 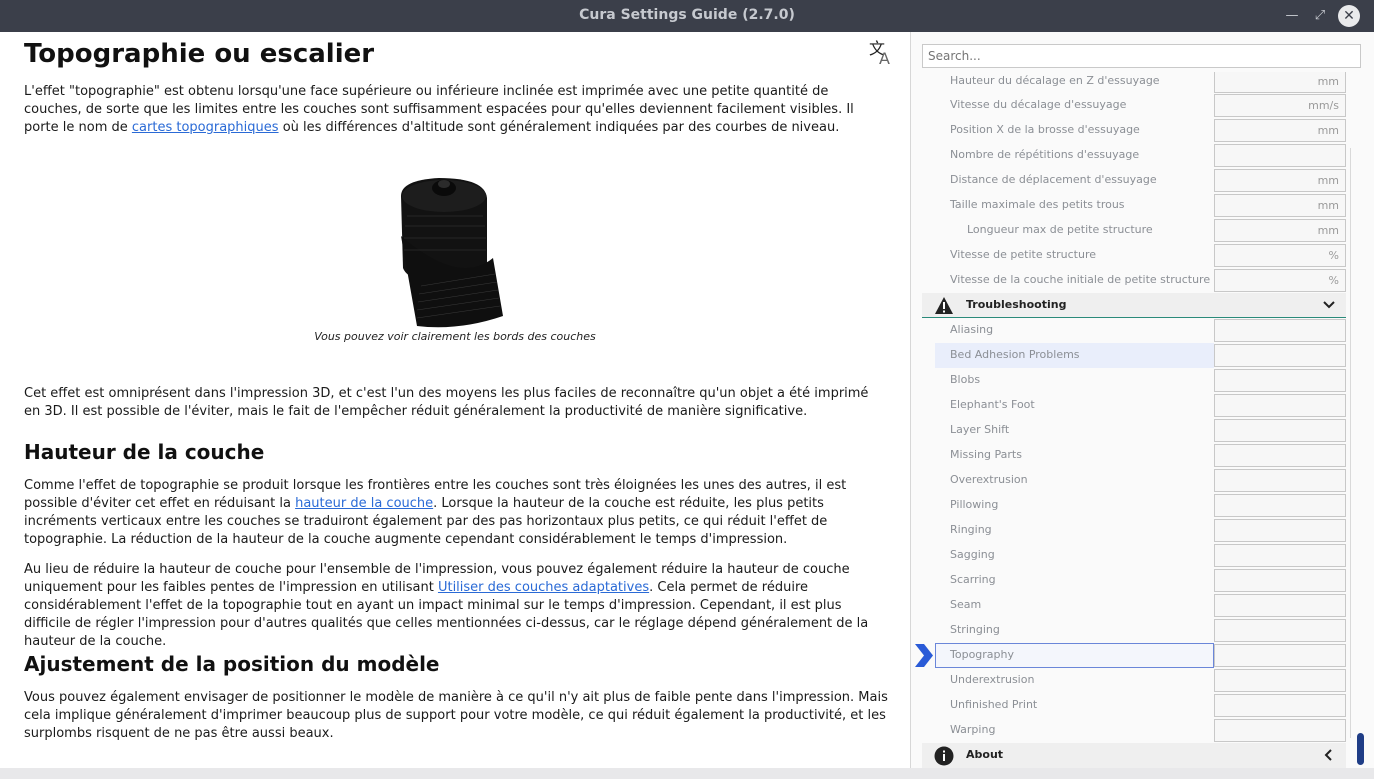 I want to click on window-title: Cura Settings Guide (2.7.0), so click(x=687, y=15).